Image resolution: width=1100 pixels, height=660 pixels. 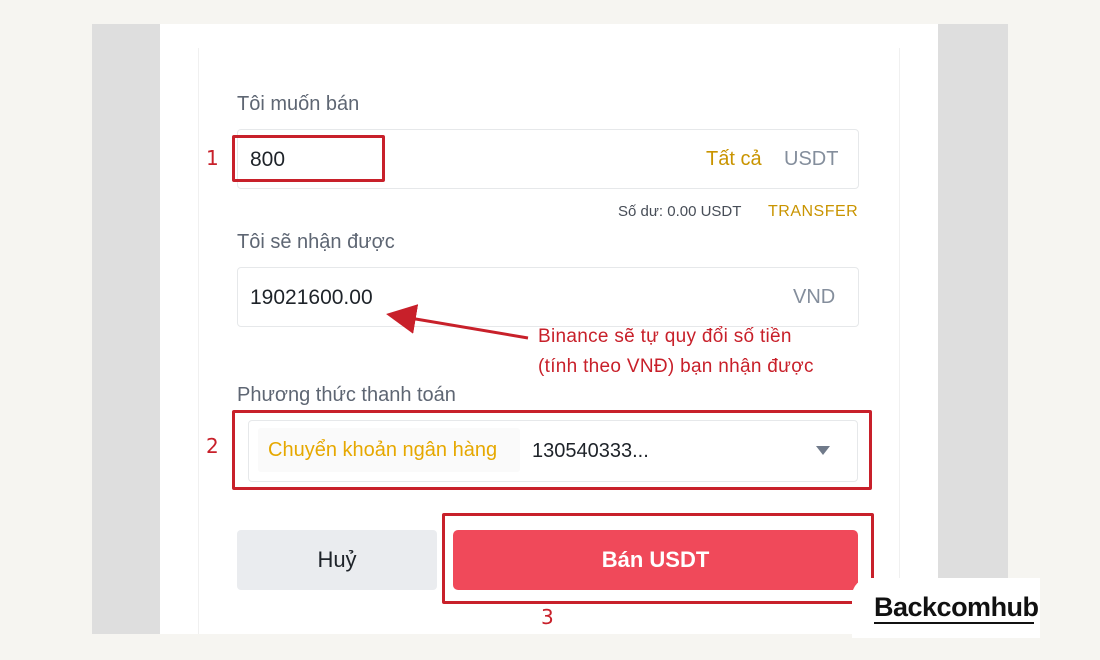 What do you see at coordinates (658, 558) in the screenshot?
I see `step3-highlight-box` at bounding box center [658, 558].